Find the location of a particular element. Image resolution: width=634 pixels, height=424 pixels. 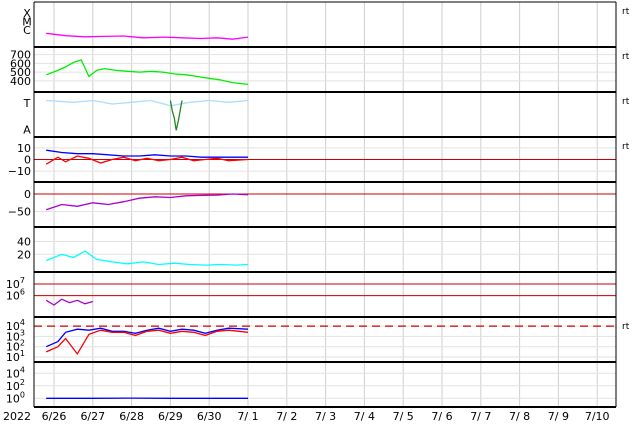

x-tick-label: 7/ 7 is located at coordinates (480, 416).